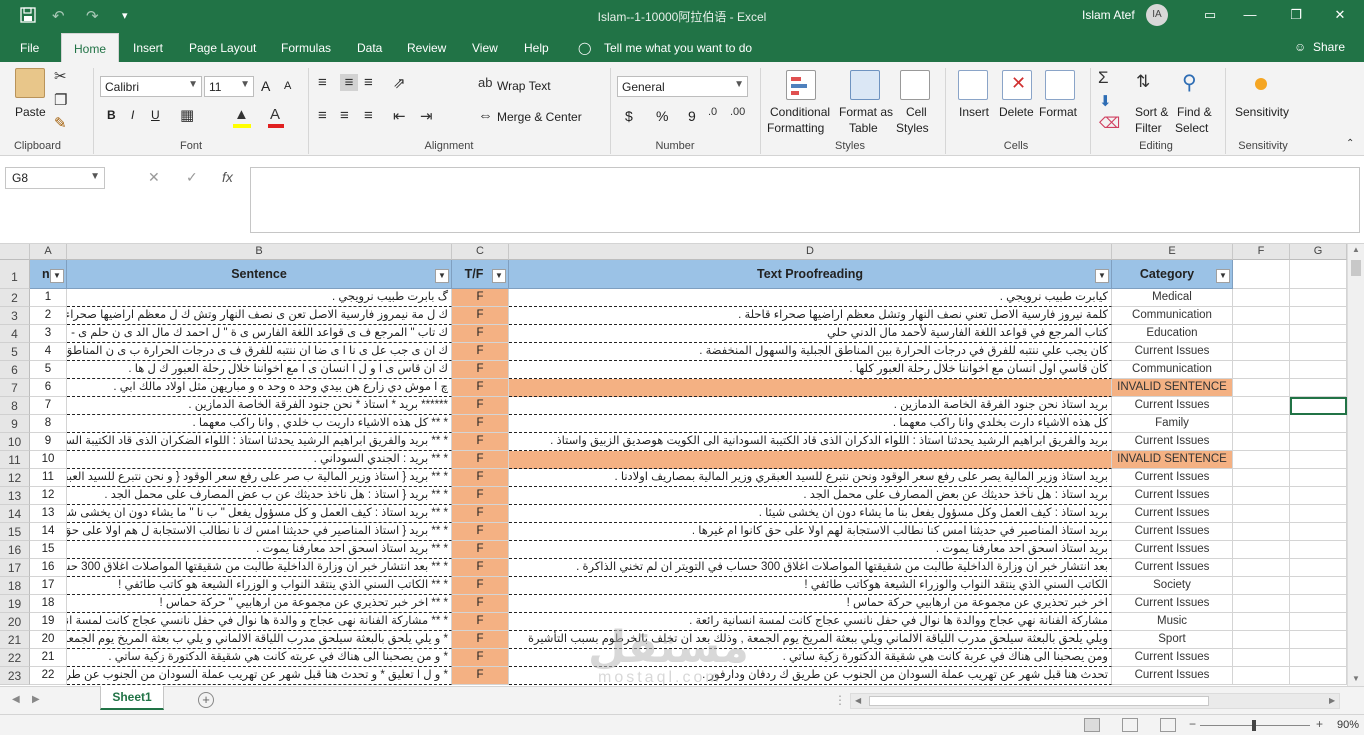  What do you see at coordinates (974, 112) in the screenshot?
I see `insert-cells-button: Insert` at bounding box center [974, 112].